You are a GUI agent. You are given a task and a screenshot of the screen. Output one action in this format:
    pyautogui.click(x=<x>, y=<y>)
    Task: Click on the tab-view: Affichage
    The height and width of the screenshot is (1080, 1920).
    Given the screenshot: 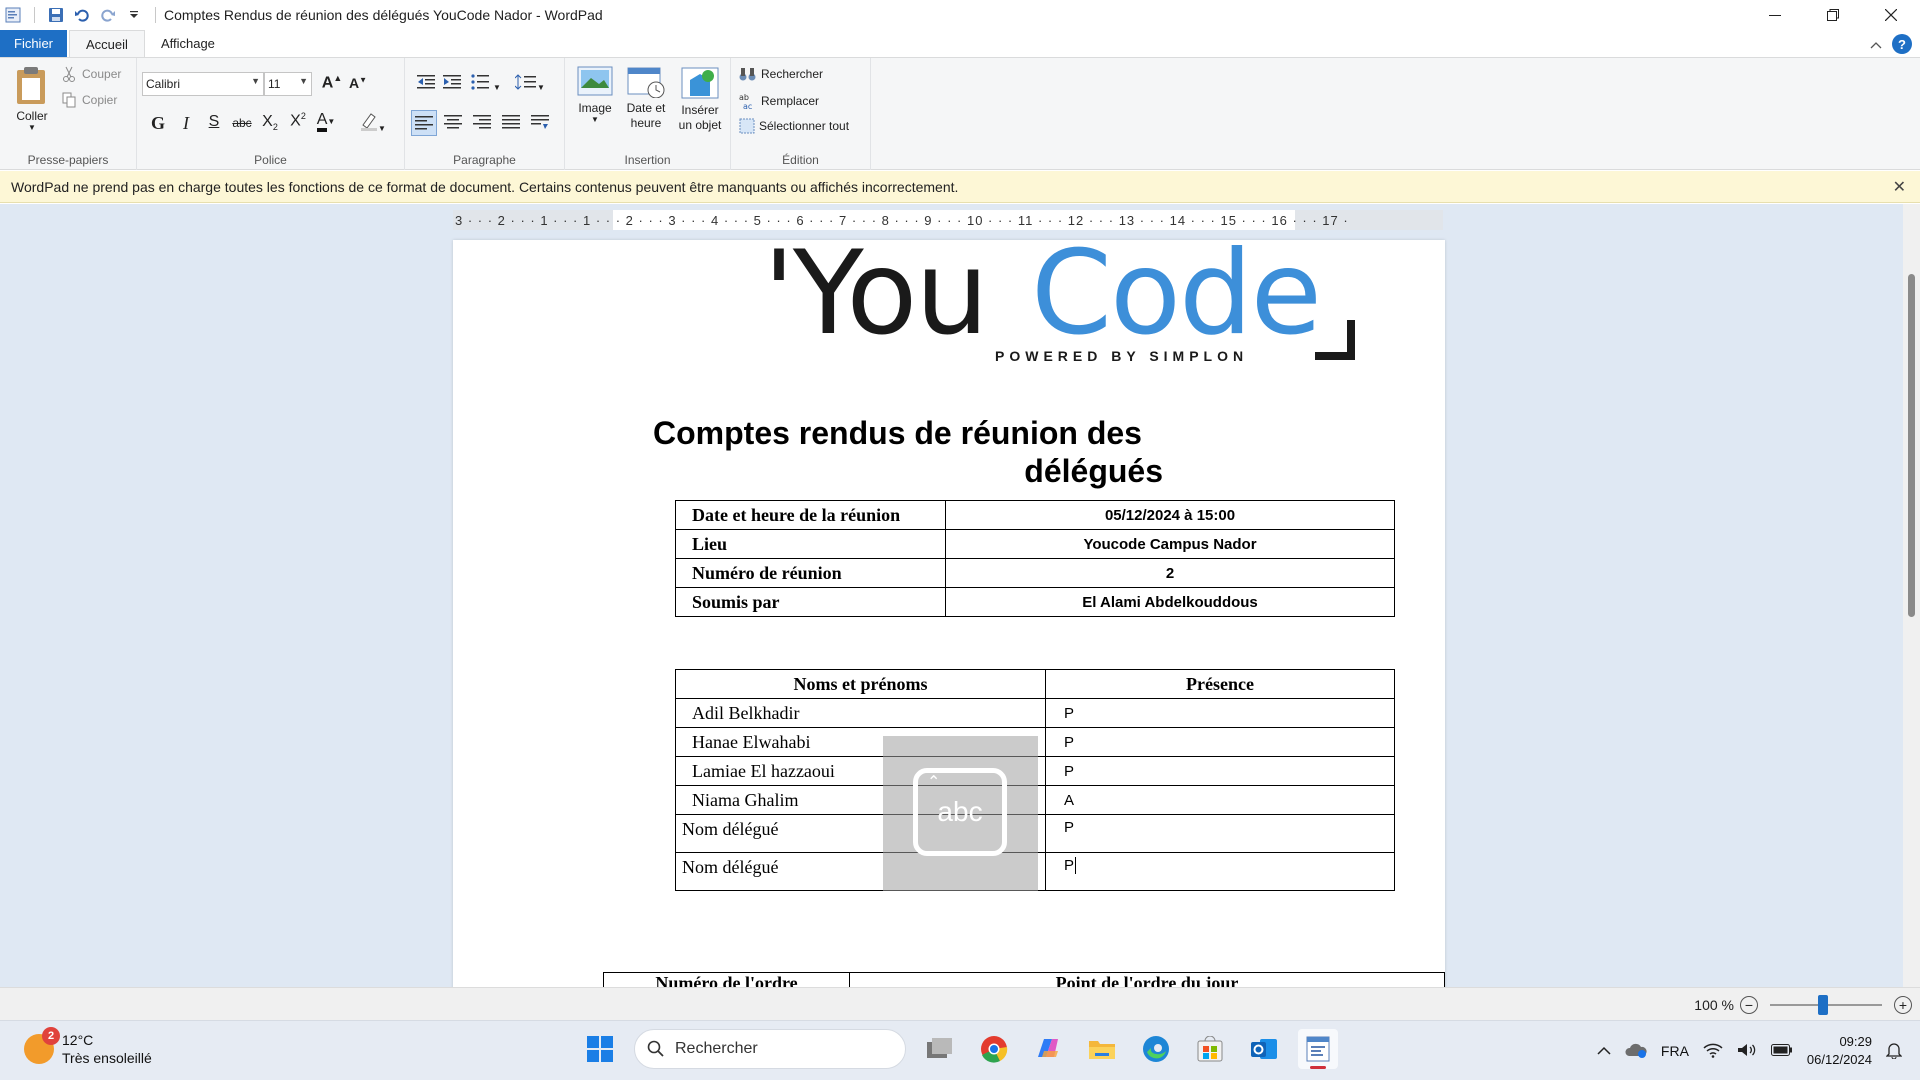 What is the action you would take?
    pyautogui.click(x=188, y=43)
    